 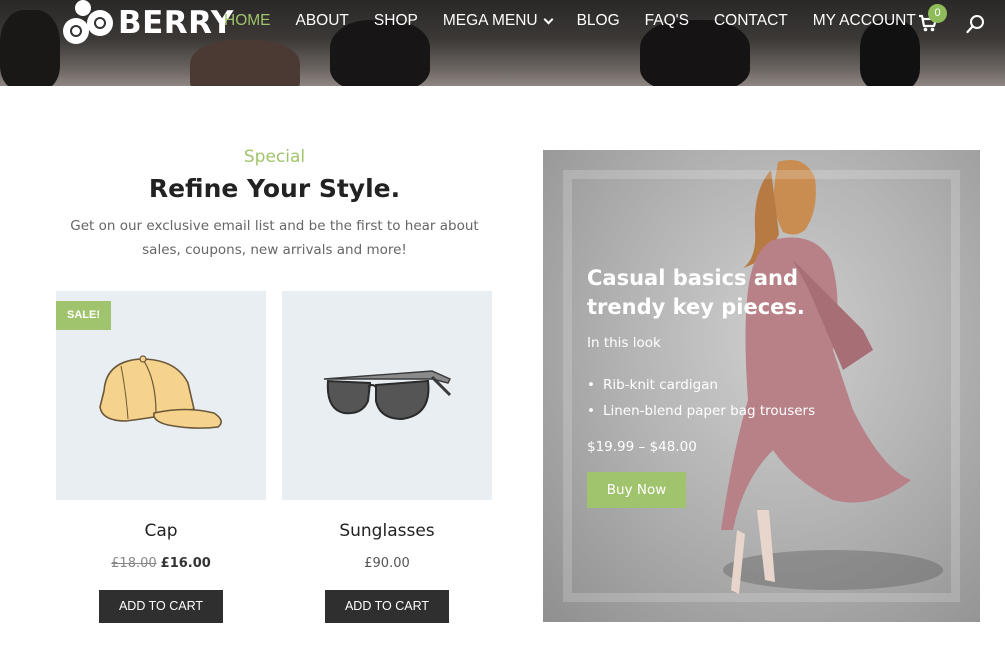 I want to click on nav-label: BLOG, so click(x=598, y=20).